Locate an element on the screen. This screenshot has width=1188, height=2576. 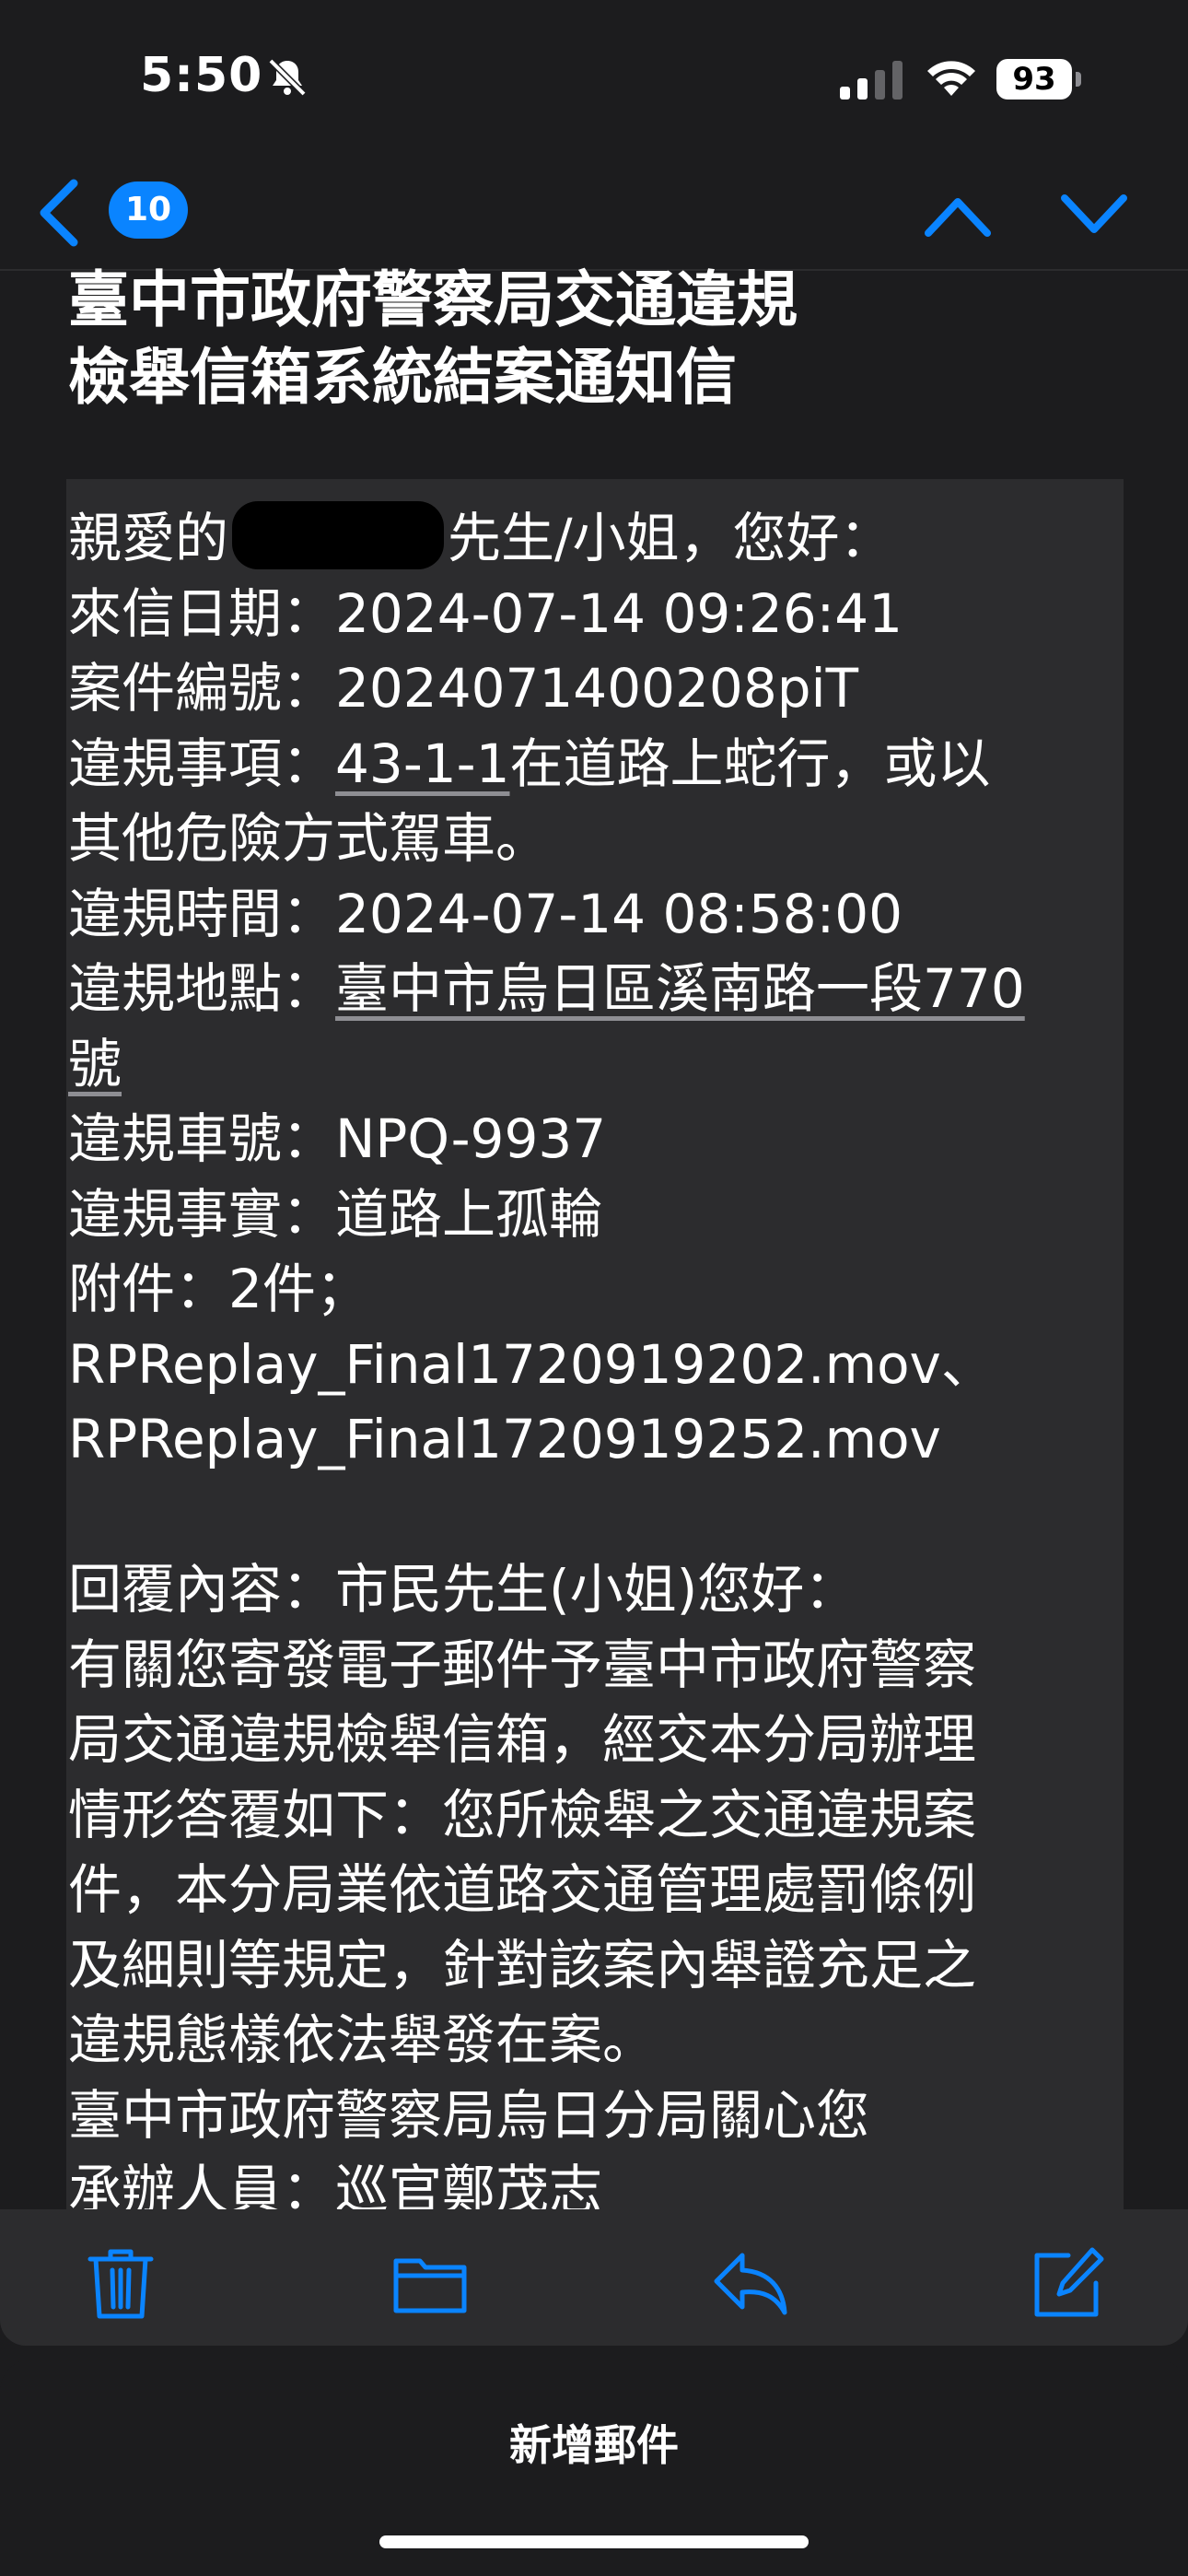
violation-place-line: 違規地點：臺中市烏日區溪南路一段770 is located at coordinates (593, 989).